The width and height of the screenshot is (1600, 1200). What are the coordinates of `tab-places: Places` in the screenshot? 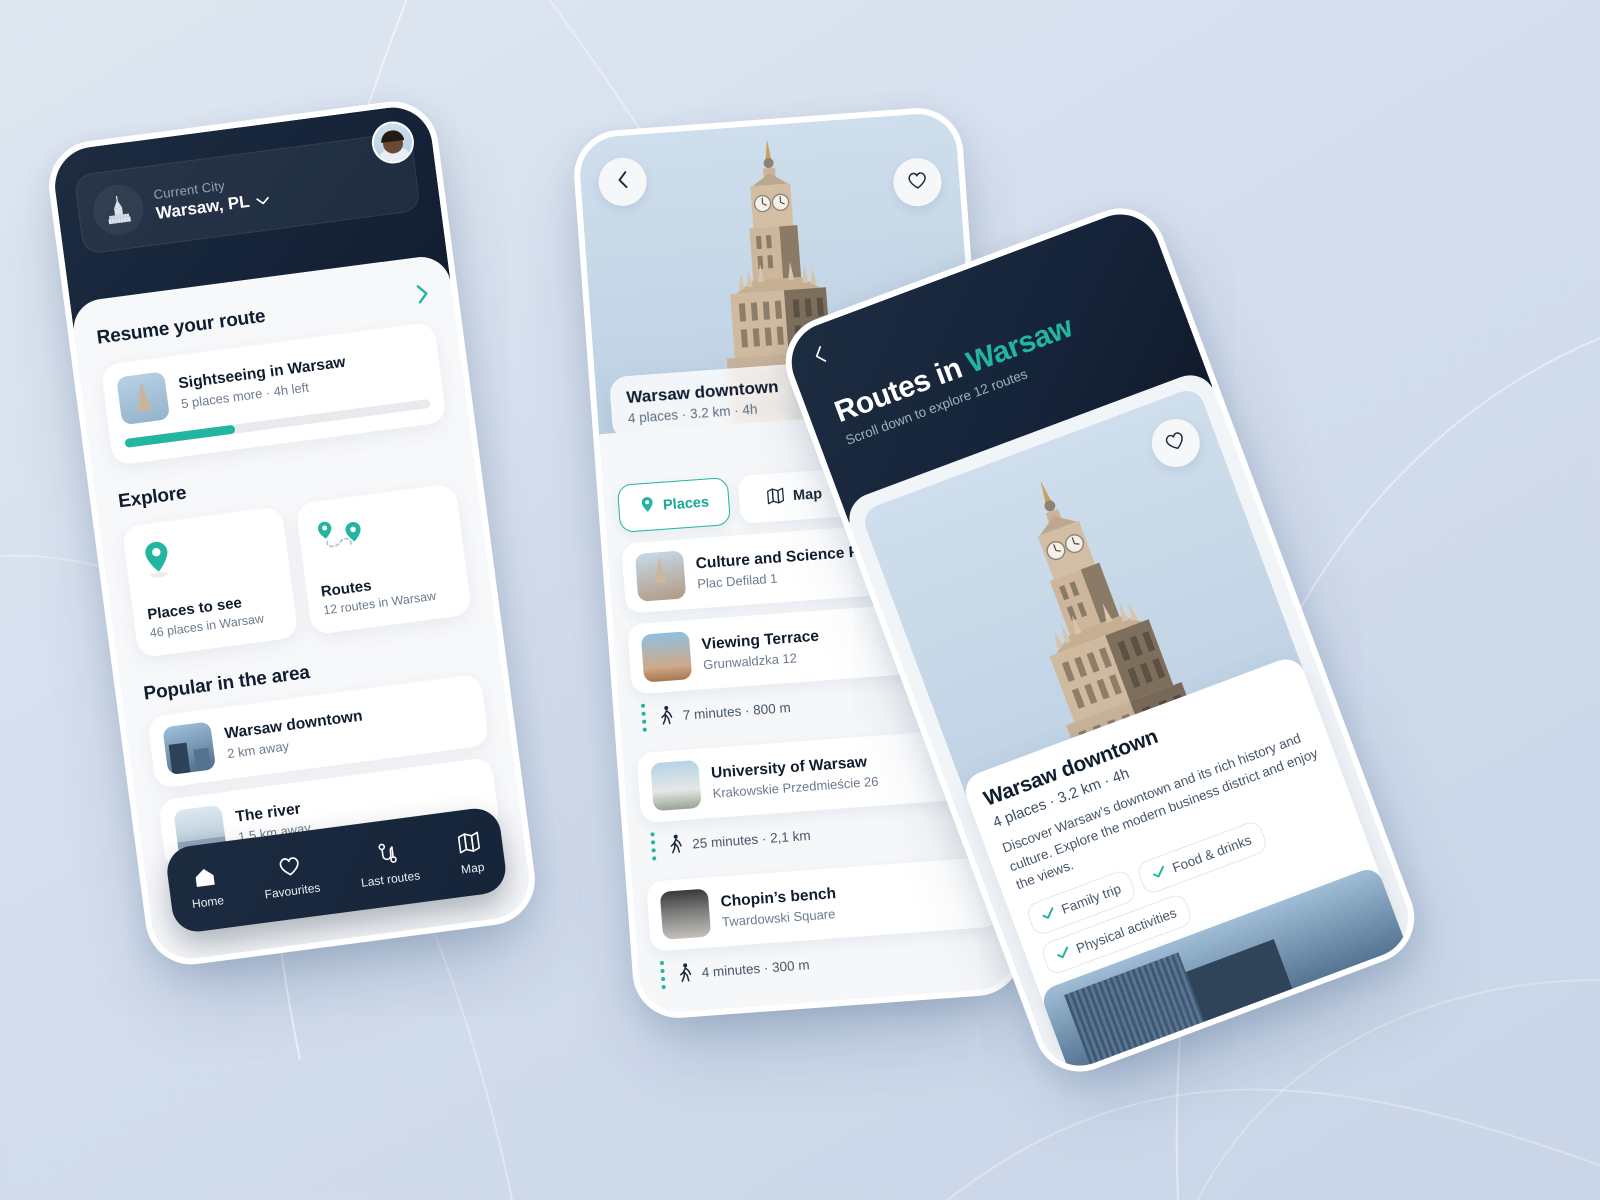 It's located at (674, 504).